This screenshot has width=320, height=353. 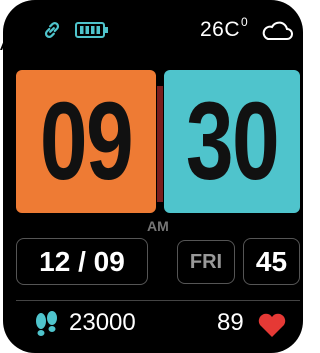 What do you see at coordinates (82, 261) in the screenshot?
I see `date-display: 12 / 09` at bounding box center [82, 261].